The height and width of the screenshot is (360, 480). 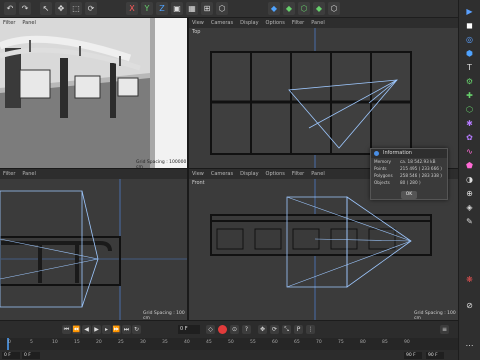 I want to click on effector-icon: ✿, so click(x=469, y=138).